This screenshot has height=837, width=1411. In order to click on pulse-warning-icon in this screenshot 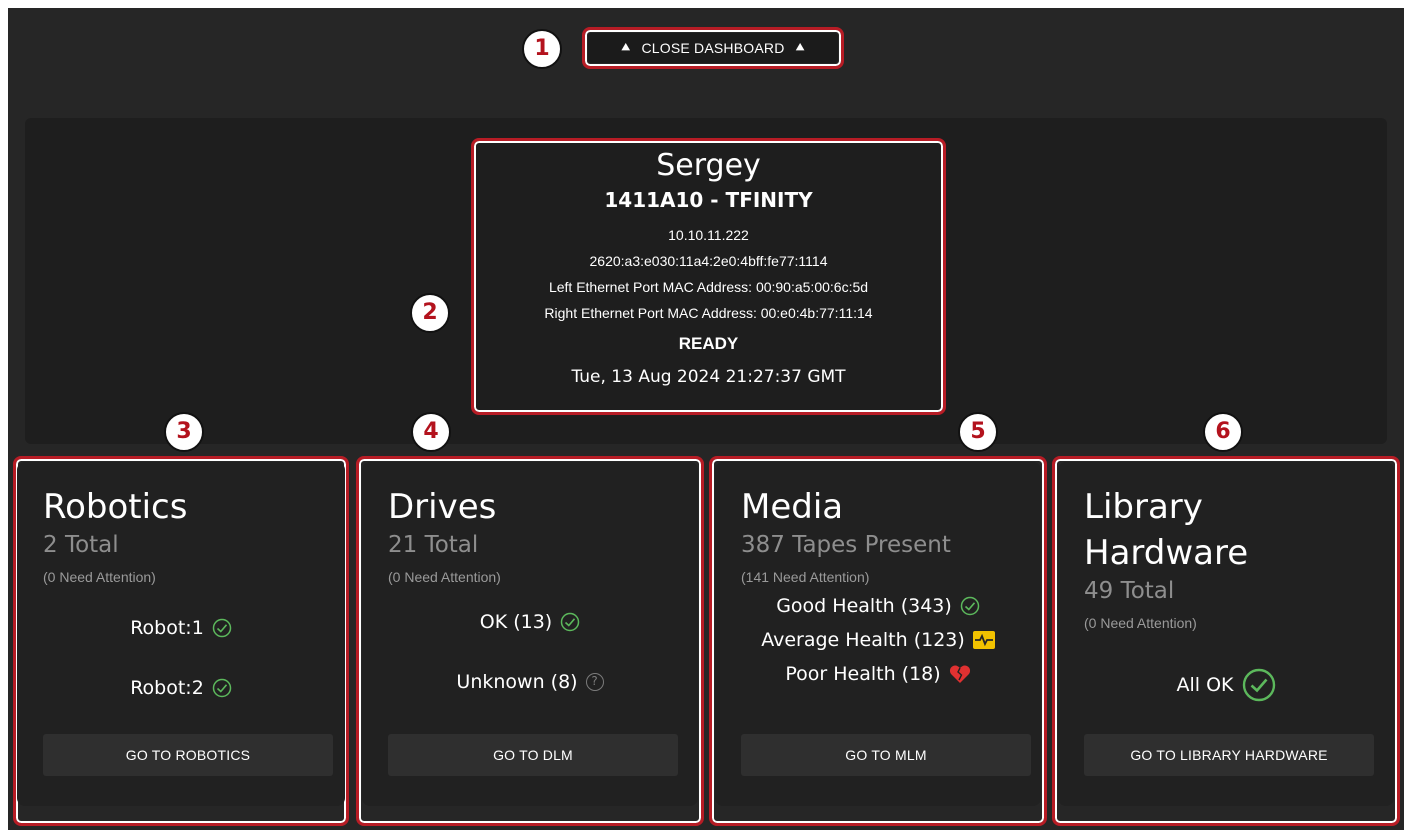, I will do `click(983, 640)`.